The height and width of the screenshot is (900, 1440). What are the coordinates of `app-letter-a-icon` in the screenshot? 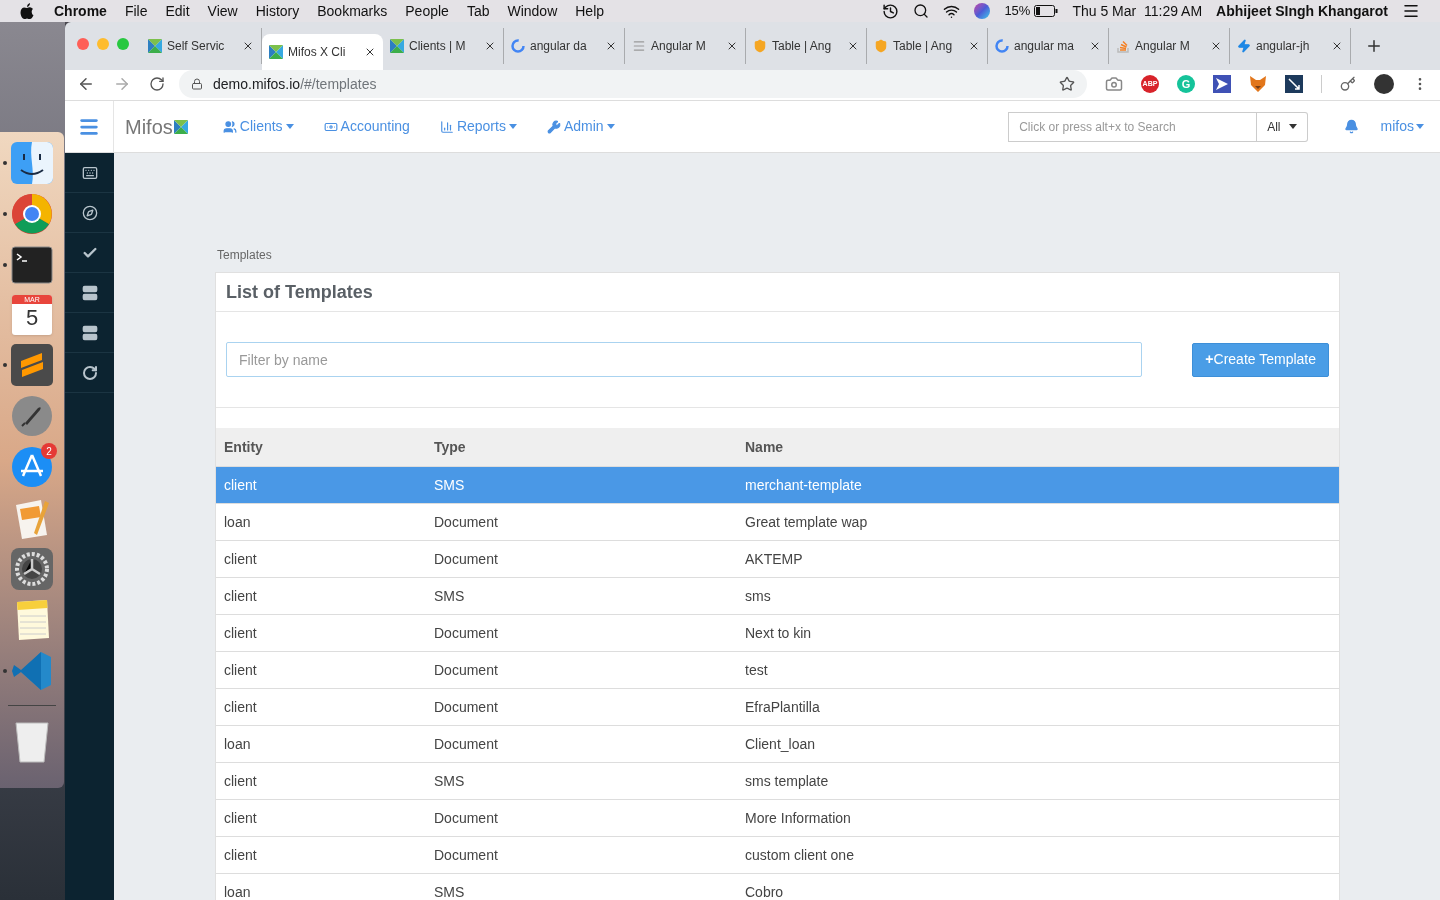 It's located at (32, 467).